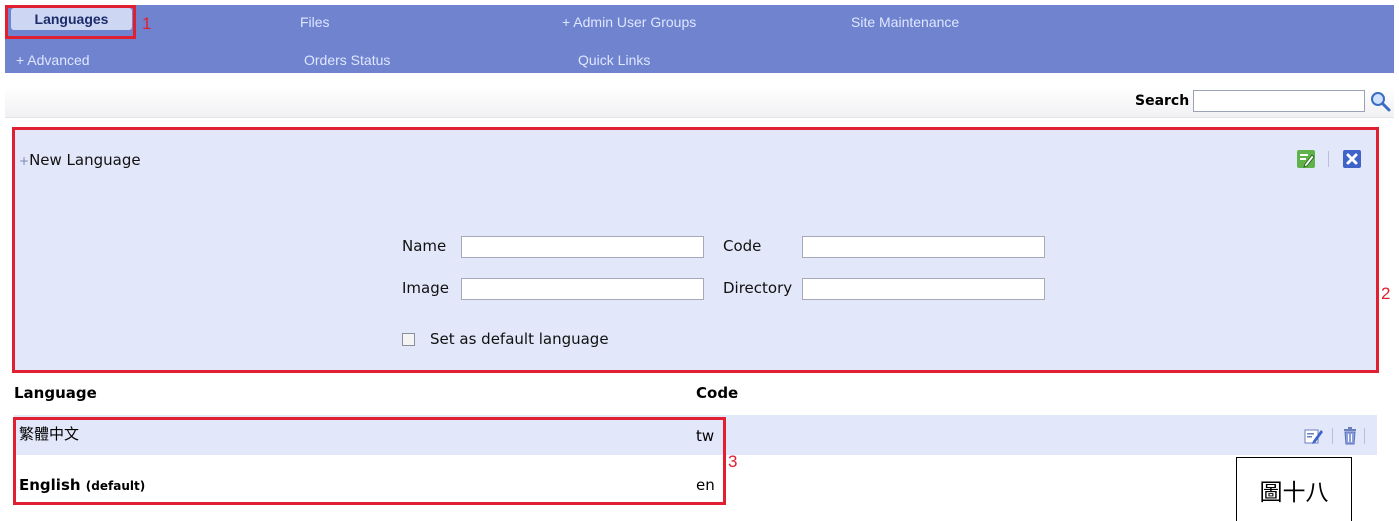 The height and width of the screenshot is (521, 1399). I want to click on edit-icon, so click(1314, 436).